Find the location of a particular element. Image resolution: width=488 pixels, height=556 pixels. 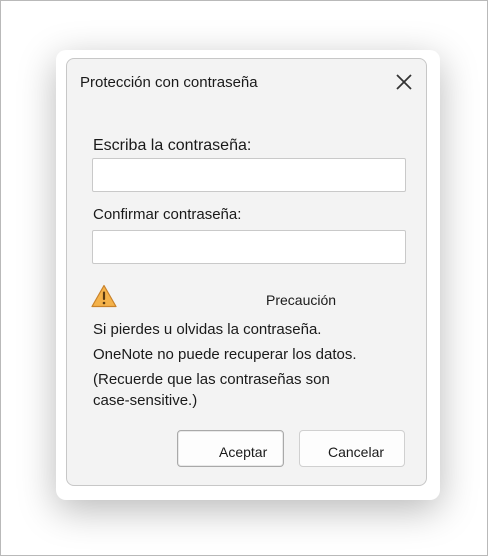

warning-text-line: (Recuerde que las contraseñas son is located at coordinates (211, 379).